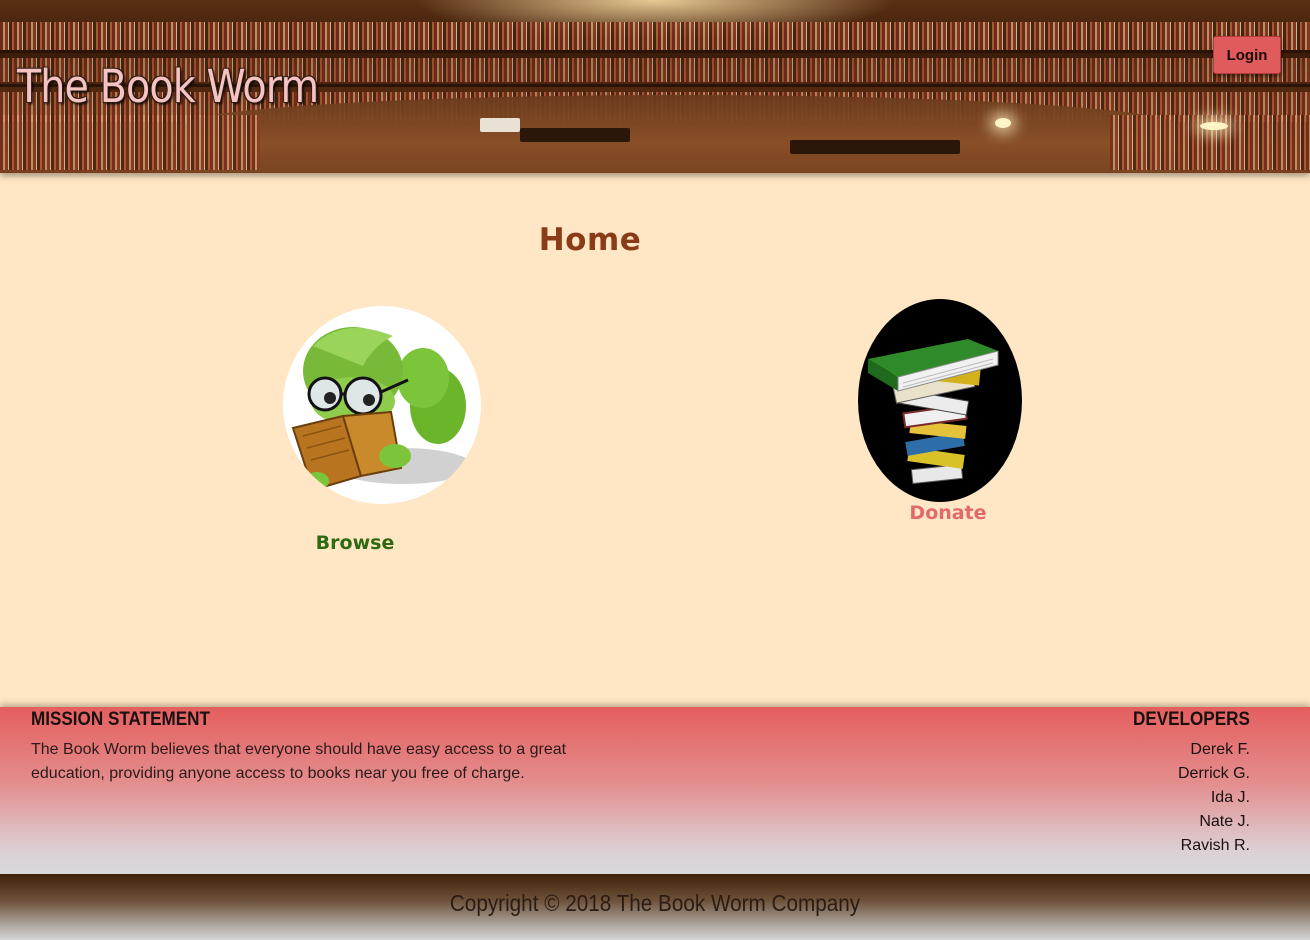 The width and height of the screenshot is (1310, 940). Describe the element at coordinates (168, 86) in the screenshot. I see `site-title: The Book Worm` at that location.